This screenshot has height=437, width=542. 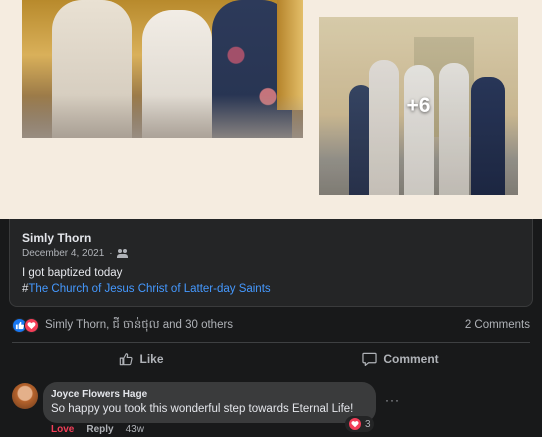 I want to click on like-button: Like, so click(x=141, y=359).